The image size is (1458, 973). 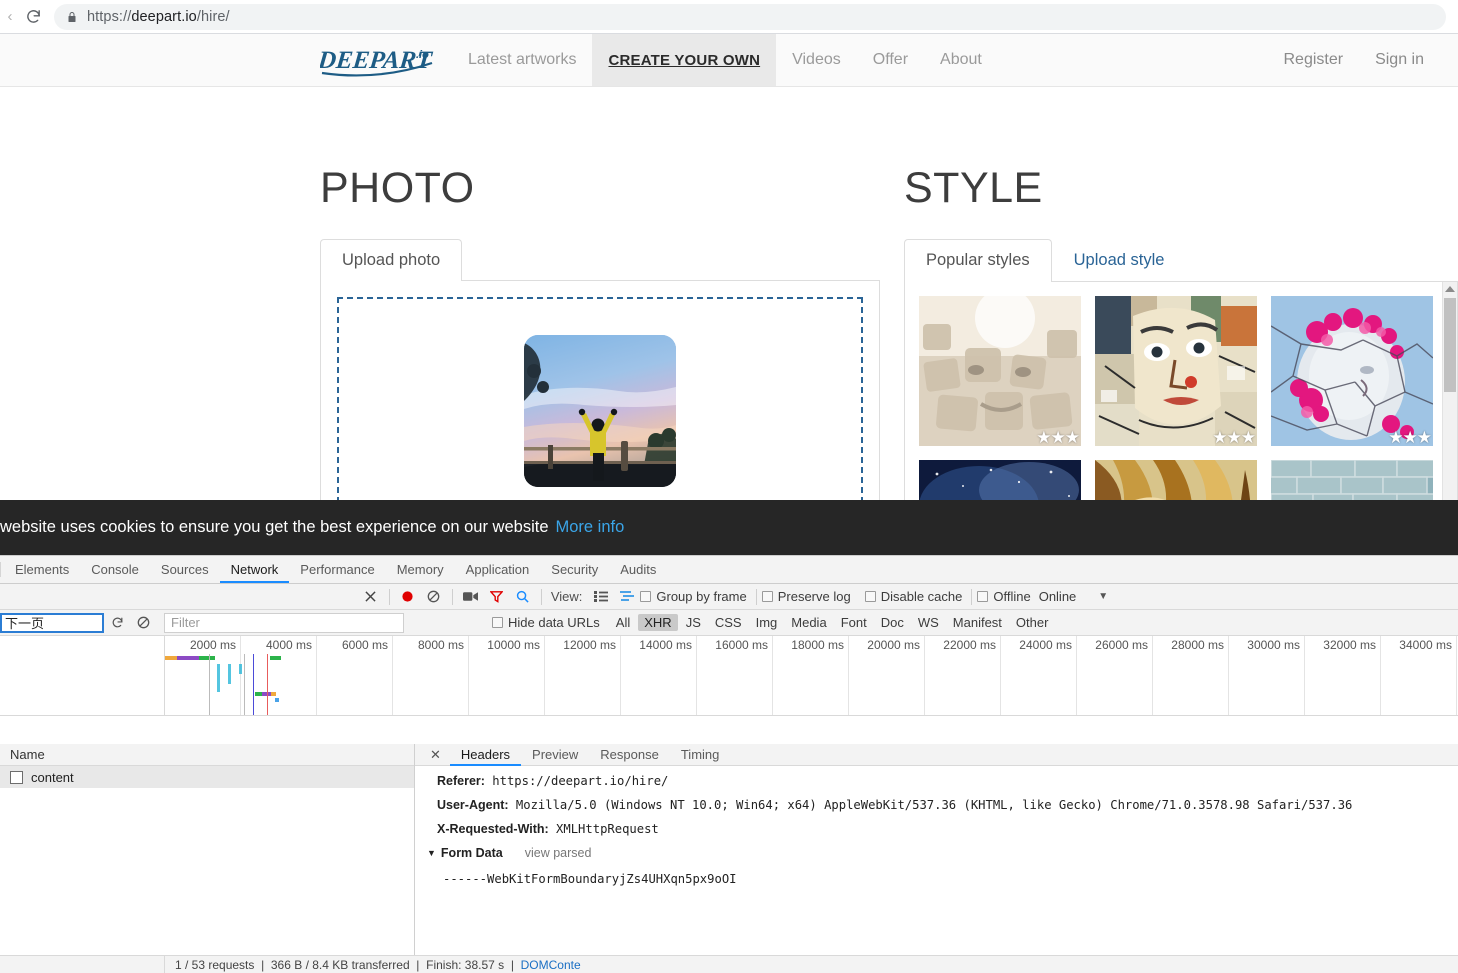 I want to click on timeline-bar, so click(x=188, y=658).